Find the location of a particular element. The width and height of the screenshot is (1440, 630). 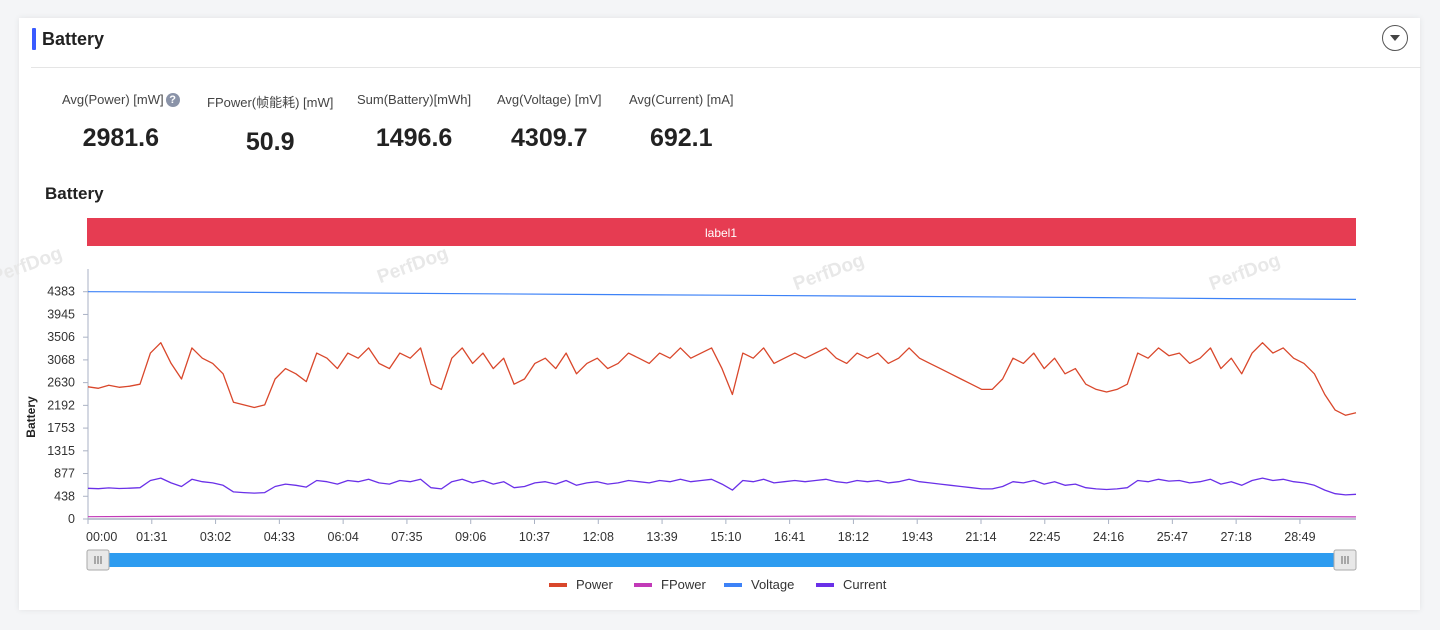

y-tick-label: 877 is located at coordinates (64, 474).